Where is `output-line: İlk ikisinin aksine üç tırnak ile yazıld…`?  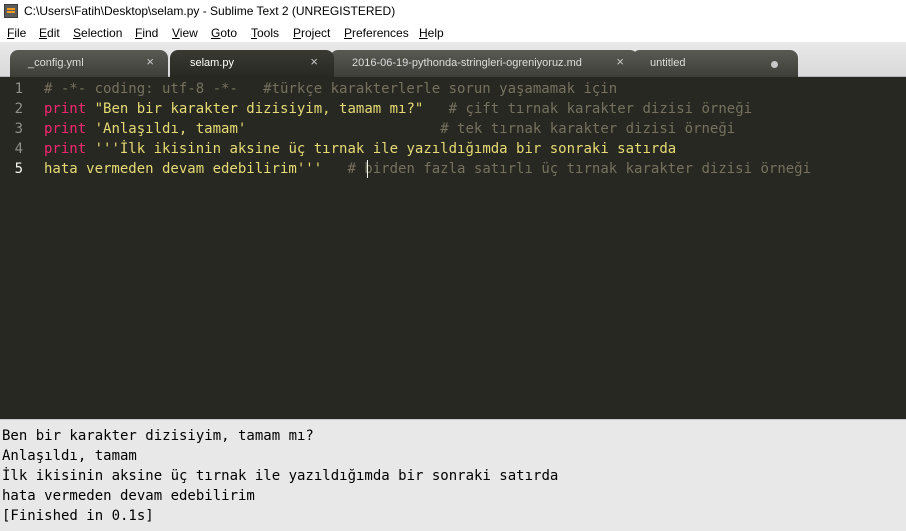 output-line: İlk ikisinin aksine üç tırnak ile yazıld… is located at coordinates (280, 476).